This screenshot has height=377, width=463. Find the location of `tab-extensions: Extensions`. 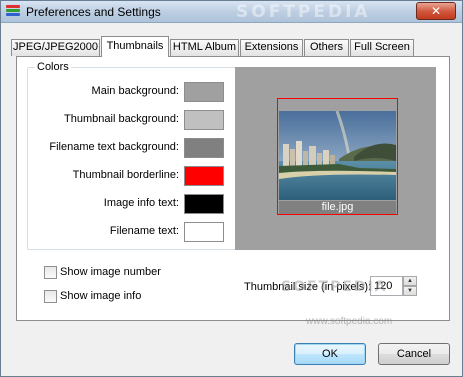

tab-extensions: Extensions is located at coordinates (271, 47).